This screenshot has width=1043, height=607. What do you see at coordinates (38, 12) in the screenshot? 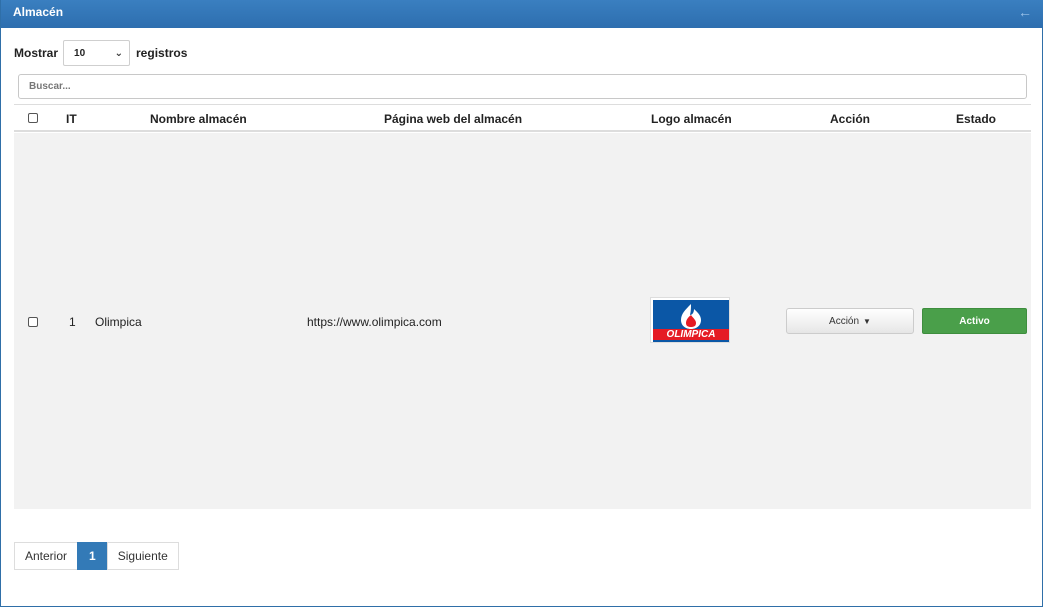
I see `panel-title: Almacén` at bounding box center [38, 12].